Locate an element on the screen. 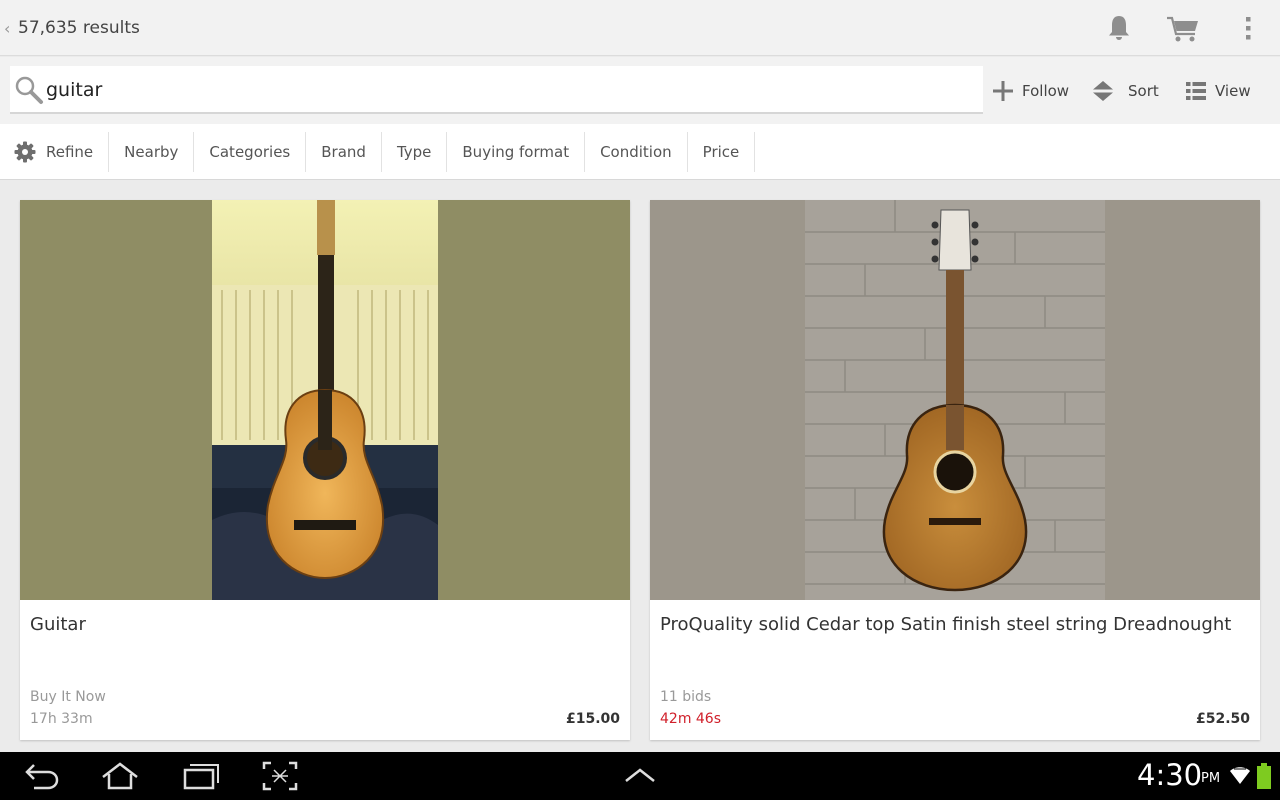 The height and width of the screenshot is (800, 1280). search-row: Follow Sort View is located at coordinates (640, 90).